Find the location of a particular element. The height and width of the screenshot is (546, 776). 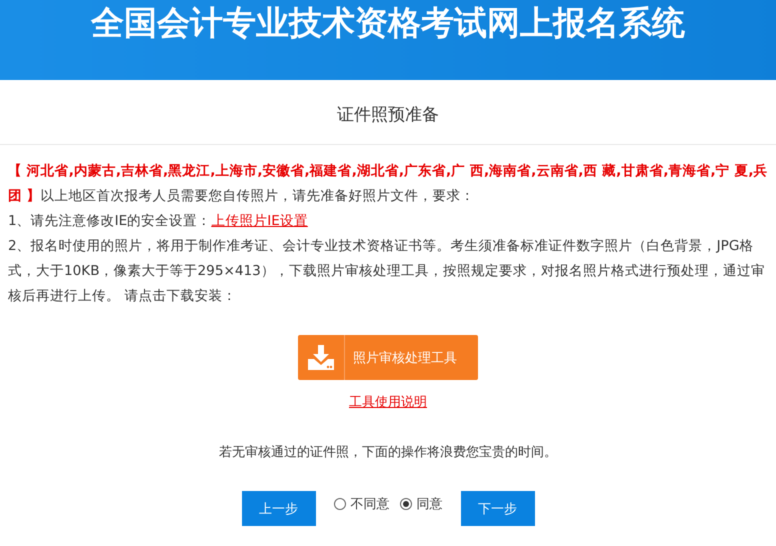

warning-text: 若无审核通过的证件照，下面的操作将浪费您宝贵的时间。 is located at coordinates (388, 452).